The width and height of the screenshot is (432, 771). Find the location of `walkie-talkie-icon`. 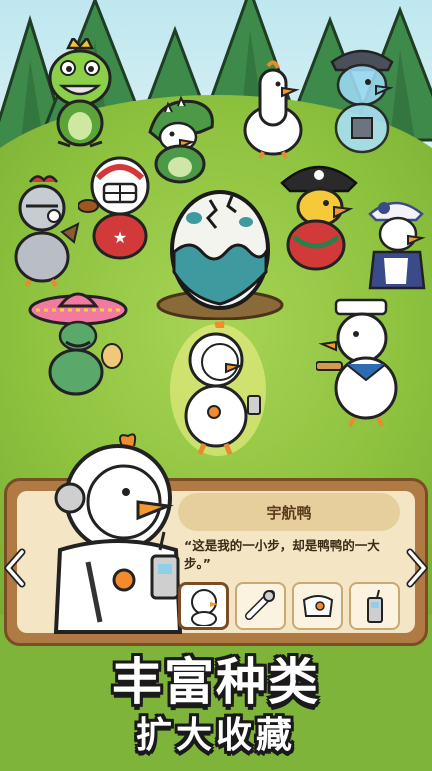

walkie-talkie-icon is located at coordinates (374, 606).